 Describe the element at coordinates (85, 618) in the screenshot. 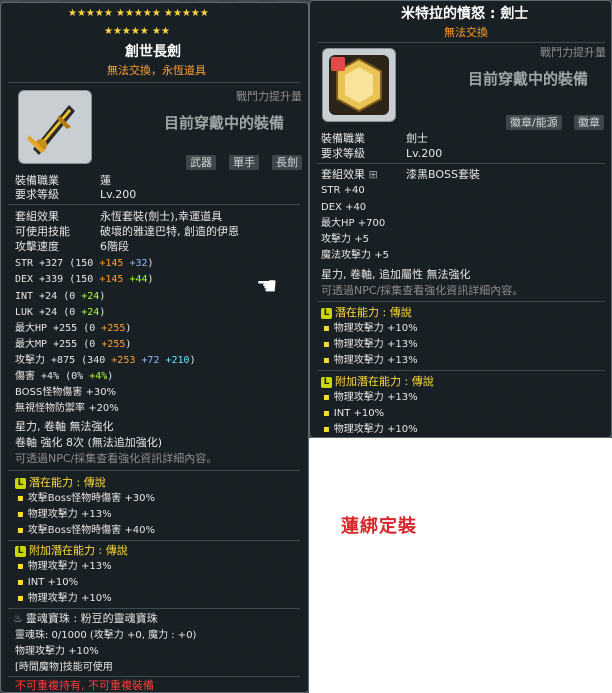

I see `soul-weapon-line: ♨ 靈魂寶珠 : 粉豆的靈魂寶珠` at that location.